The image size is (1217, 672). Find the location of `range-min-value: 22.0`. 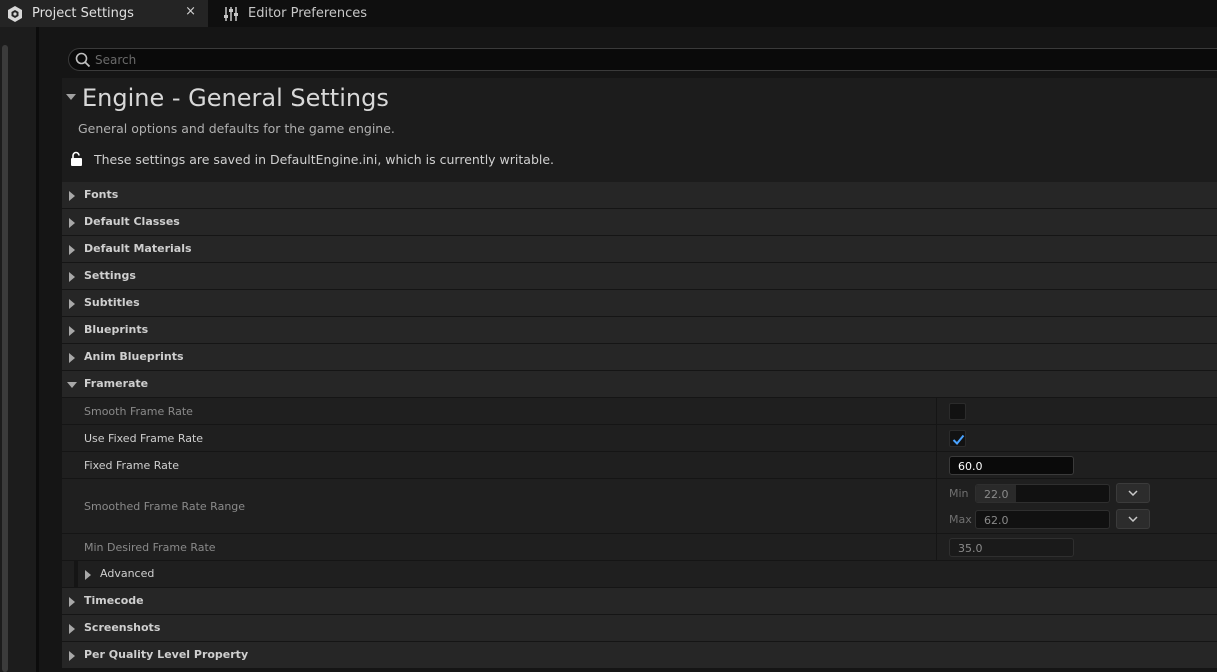

range-min-value: 22.0 is located at coordinates (996, 494).